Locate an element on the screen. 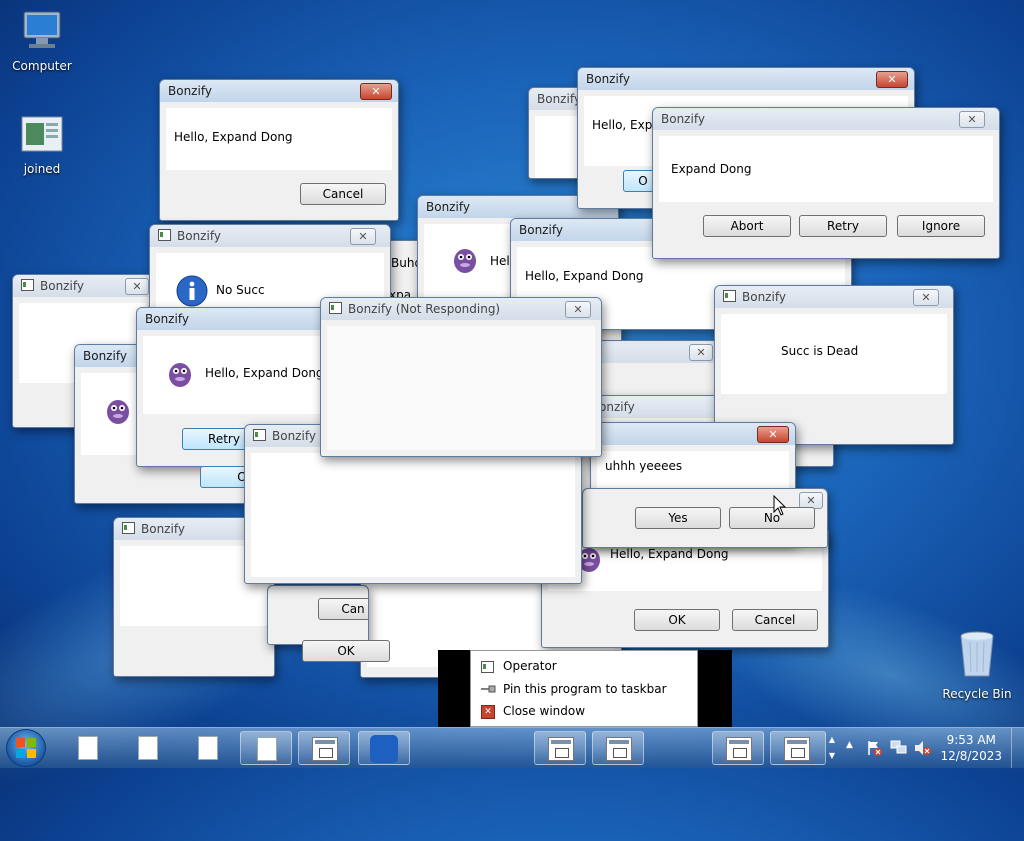 The width and height of the screenshot is (1024, 841). menu-item-pin: Pin this program to taskbar is located at coordinates (584, 689).